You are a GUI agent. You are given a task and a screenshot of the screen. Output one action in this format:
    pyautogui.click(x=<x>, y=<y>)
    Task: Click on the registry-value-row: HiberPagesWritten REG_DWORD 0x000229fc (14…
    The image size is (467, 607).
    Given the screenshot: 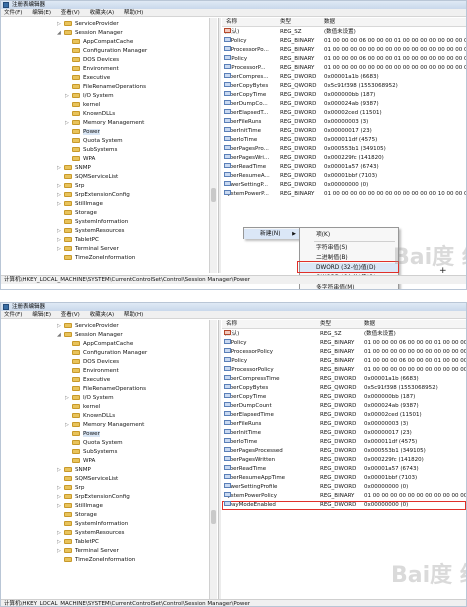 What is the action you would take?
    pyautogui.click(x=344, y=460)
    